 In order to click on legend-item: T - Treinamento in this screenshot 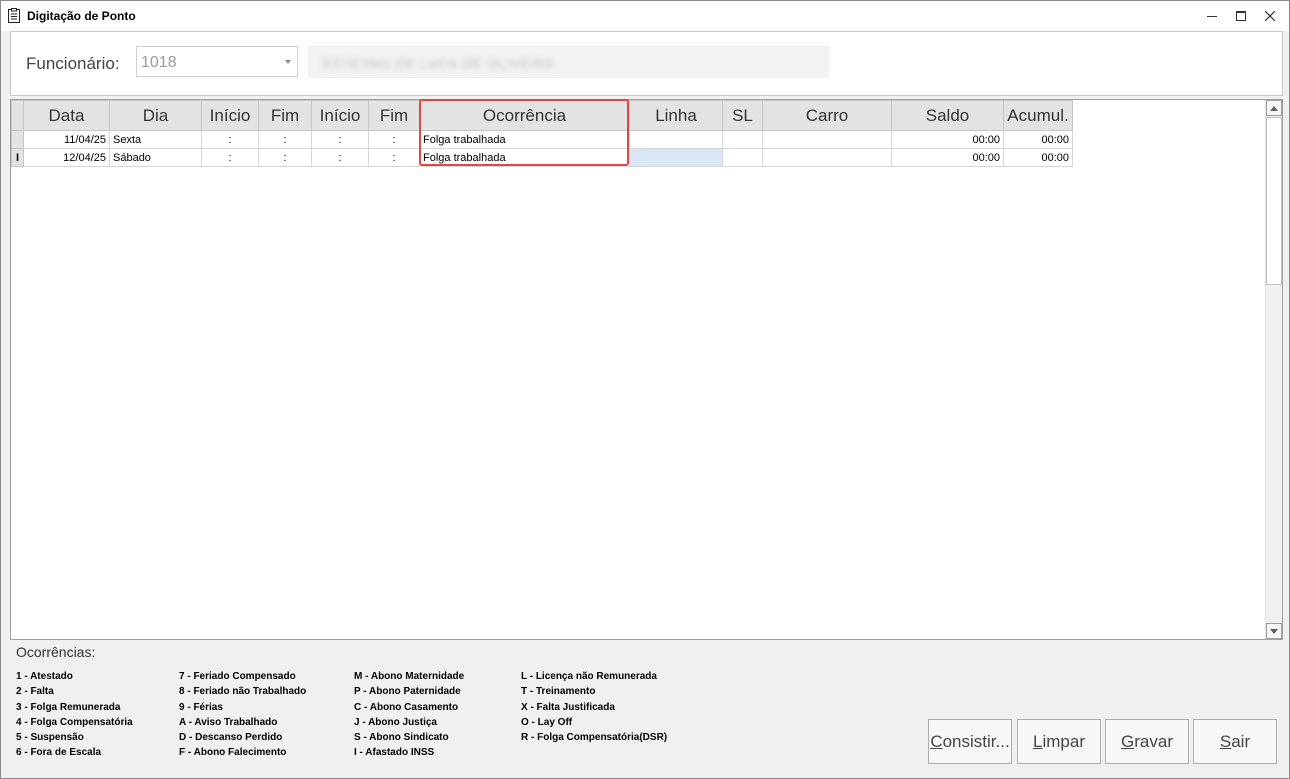, I will do `click(558, 692)`.